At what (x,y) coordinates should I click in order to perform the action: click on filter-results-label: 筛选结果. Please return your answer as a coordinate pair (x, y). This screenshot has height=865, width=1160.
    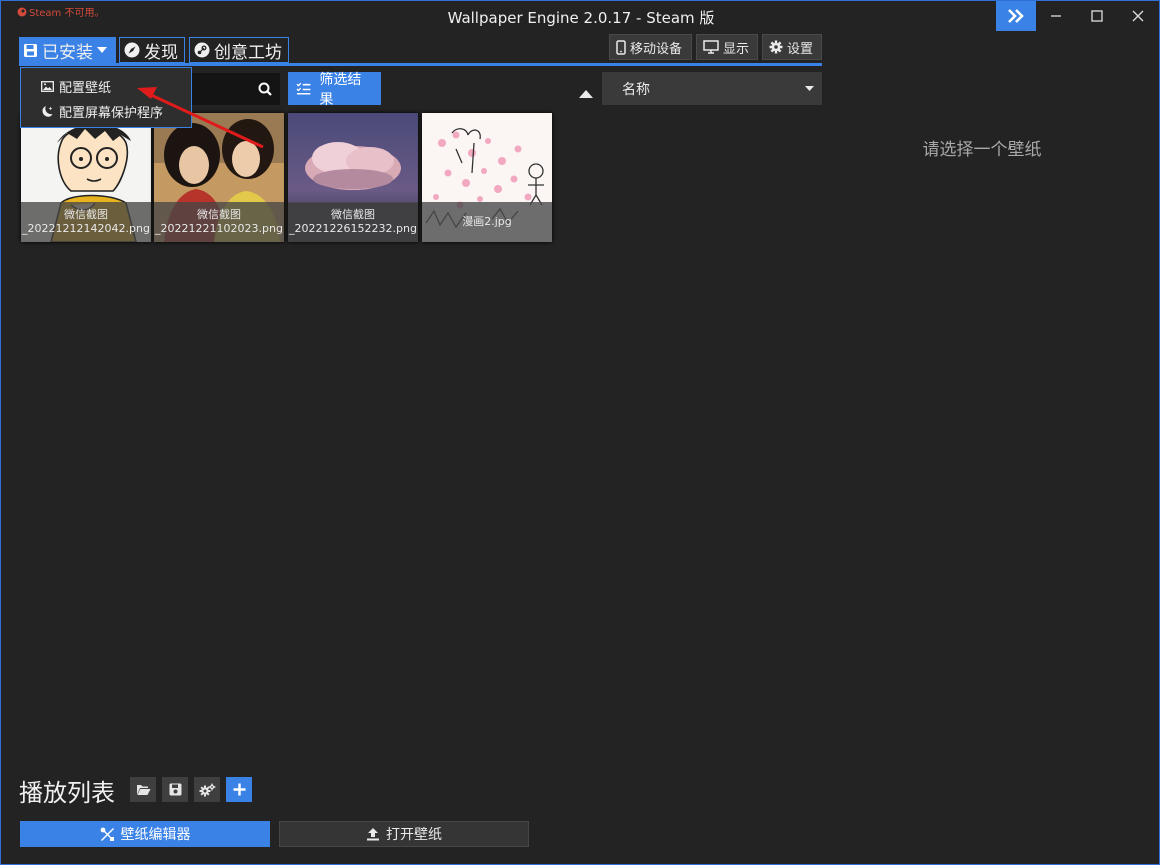
    Looking at the image, I should click on (340, 89).